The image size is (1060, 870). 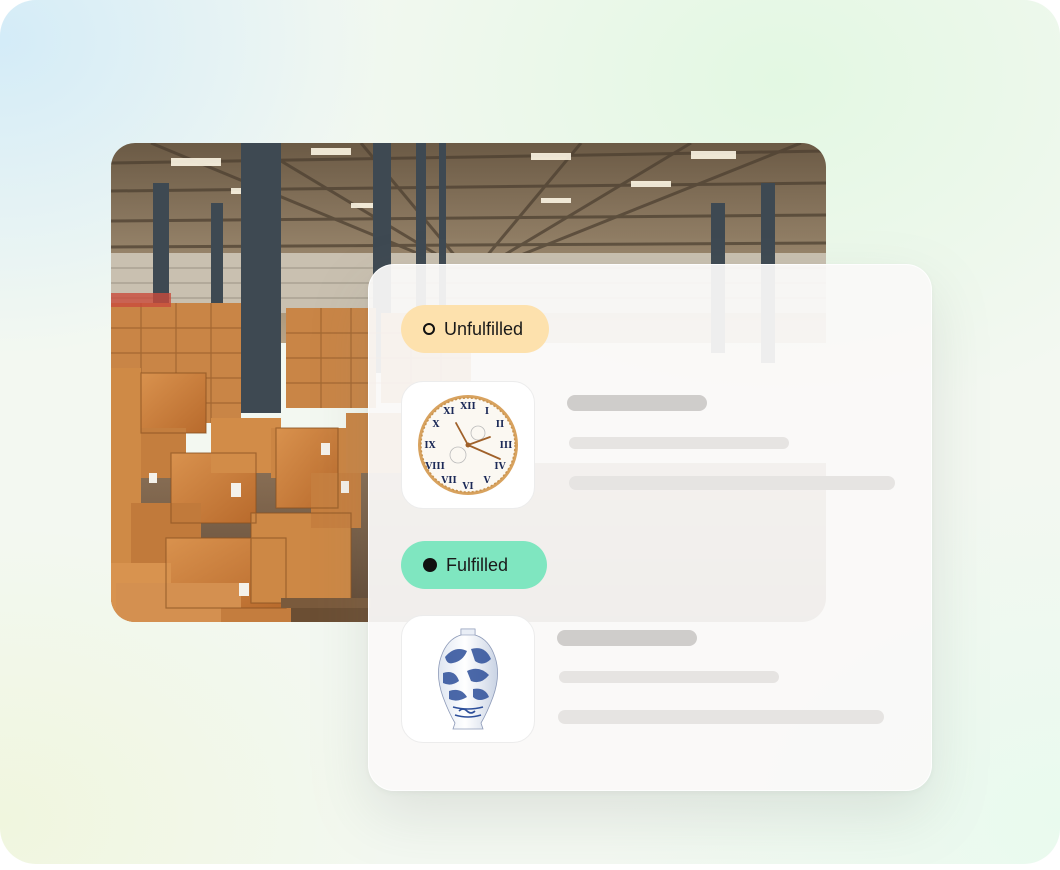 I want to click on status-label: Unfulfilled, so click(x=484, y=328).